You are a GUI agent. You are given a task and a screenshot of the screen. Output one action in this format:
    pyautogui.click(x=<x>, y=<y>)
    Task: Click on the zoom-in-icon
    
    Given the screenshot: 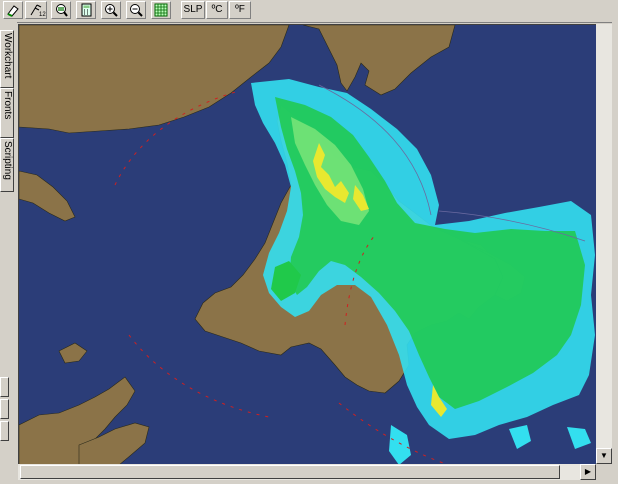 What is the action you would take?
    pyautogui.click(x=111, y=10)
    